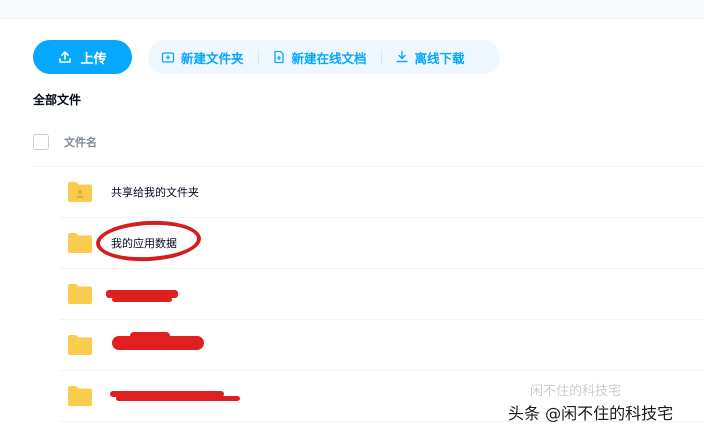  I want to click on new-folder-button: 新建文件夹, so click(196, 57).